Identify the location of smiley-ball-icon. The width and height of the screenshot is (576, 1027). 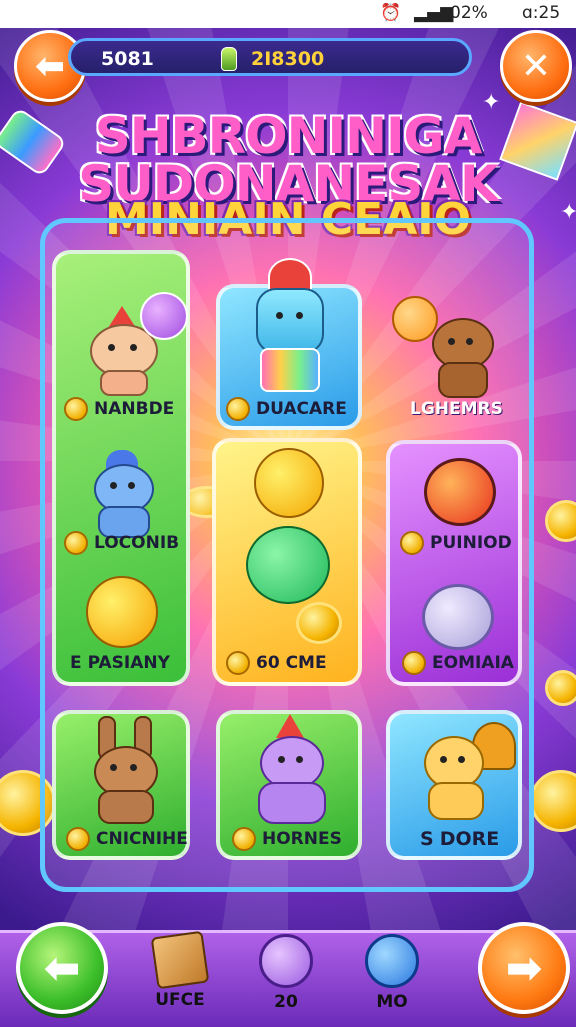
(122, 612).